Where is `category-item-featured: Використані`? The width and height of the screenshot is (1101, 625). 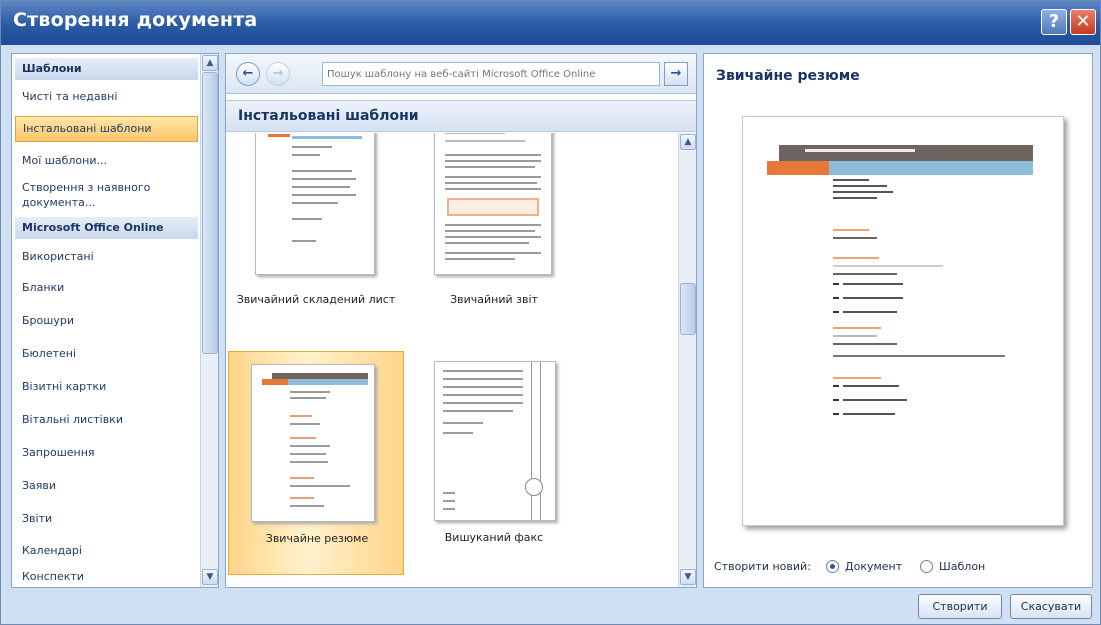
category-item-featured: Використані is located at coordinates (106, 256).